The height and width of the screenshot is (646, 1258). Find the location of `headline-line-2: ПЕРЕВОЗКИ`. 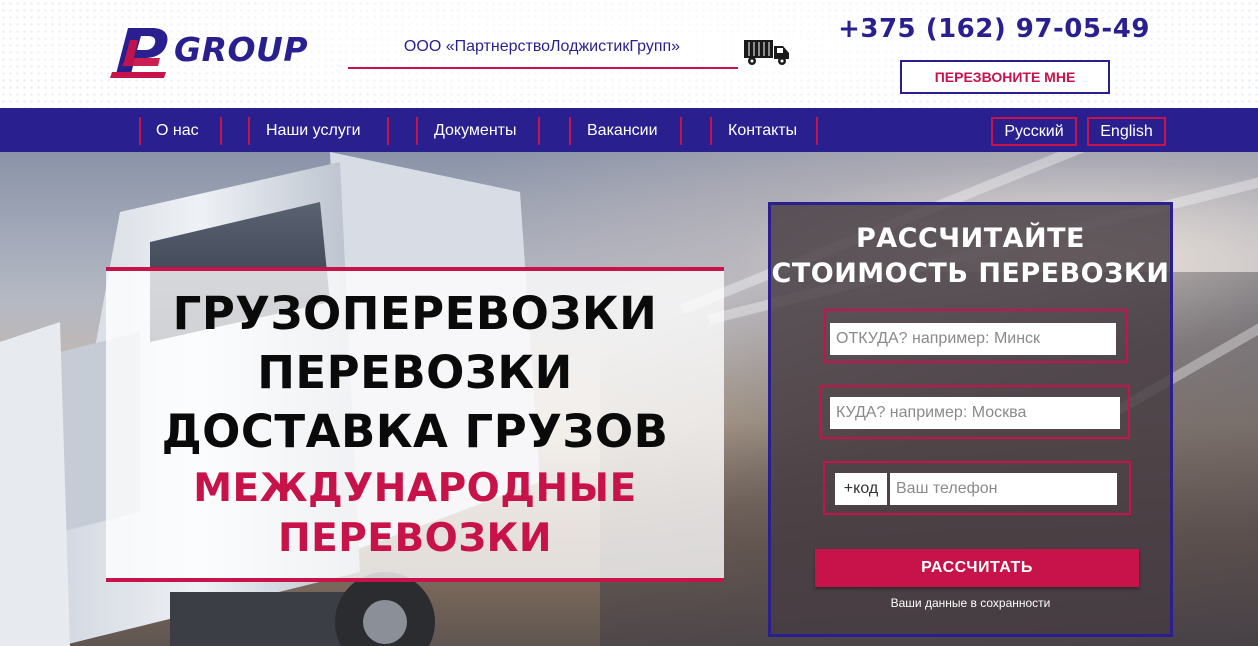

headline-line-2: ПЕРЕВОЗКИ is located at coordinates (415, 372).